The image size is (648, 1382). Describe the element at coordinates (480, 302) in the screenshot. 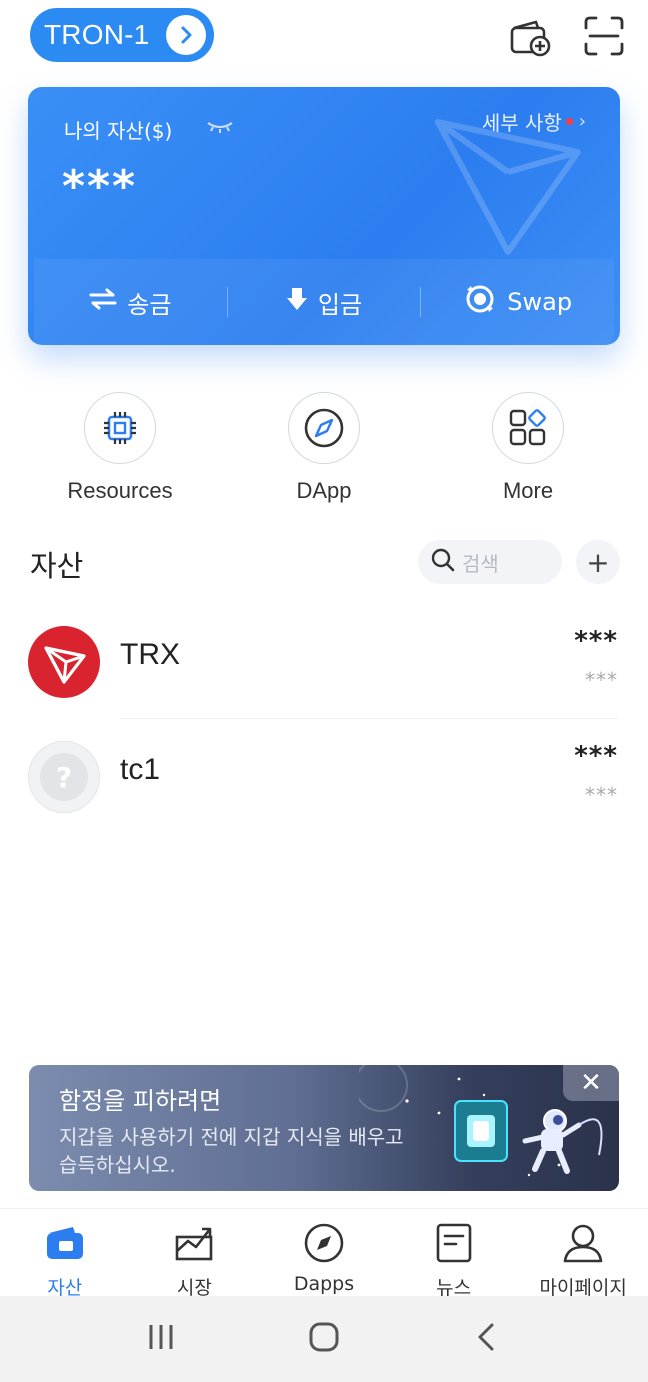

I see `swap-icon` at that location.